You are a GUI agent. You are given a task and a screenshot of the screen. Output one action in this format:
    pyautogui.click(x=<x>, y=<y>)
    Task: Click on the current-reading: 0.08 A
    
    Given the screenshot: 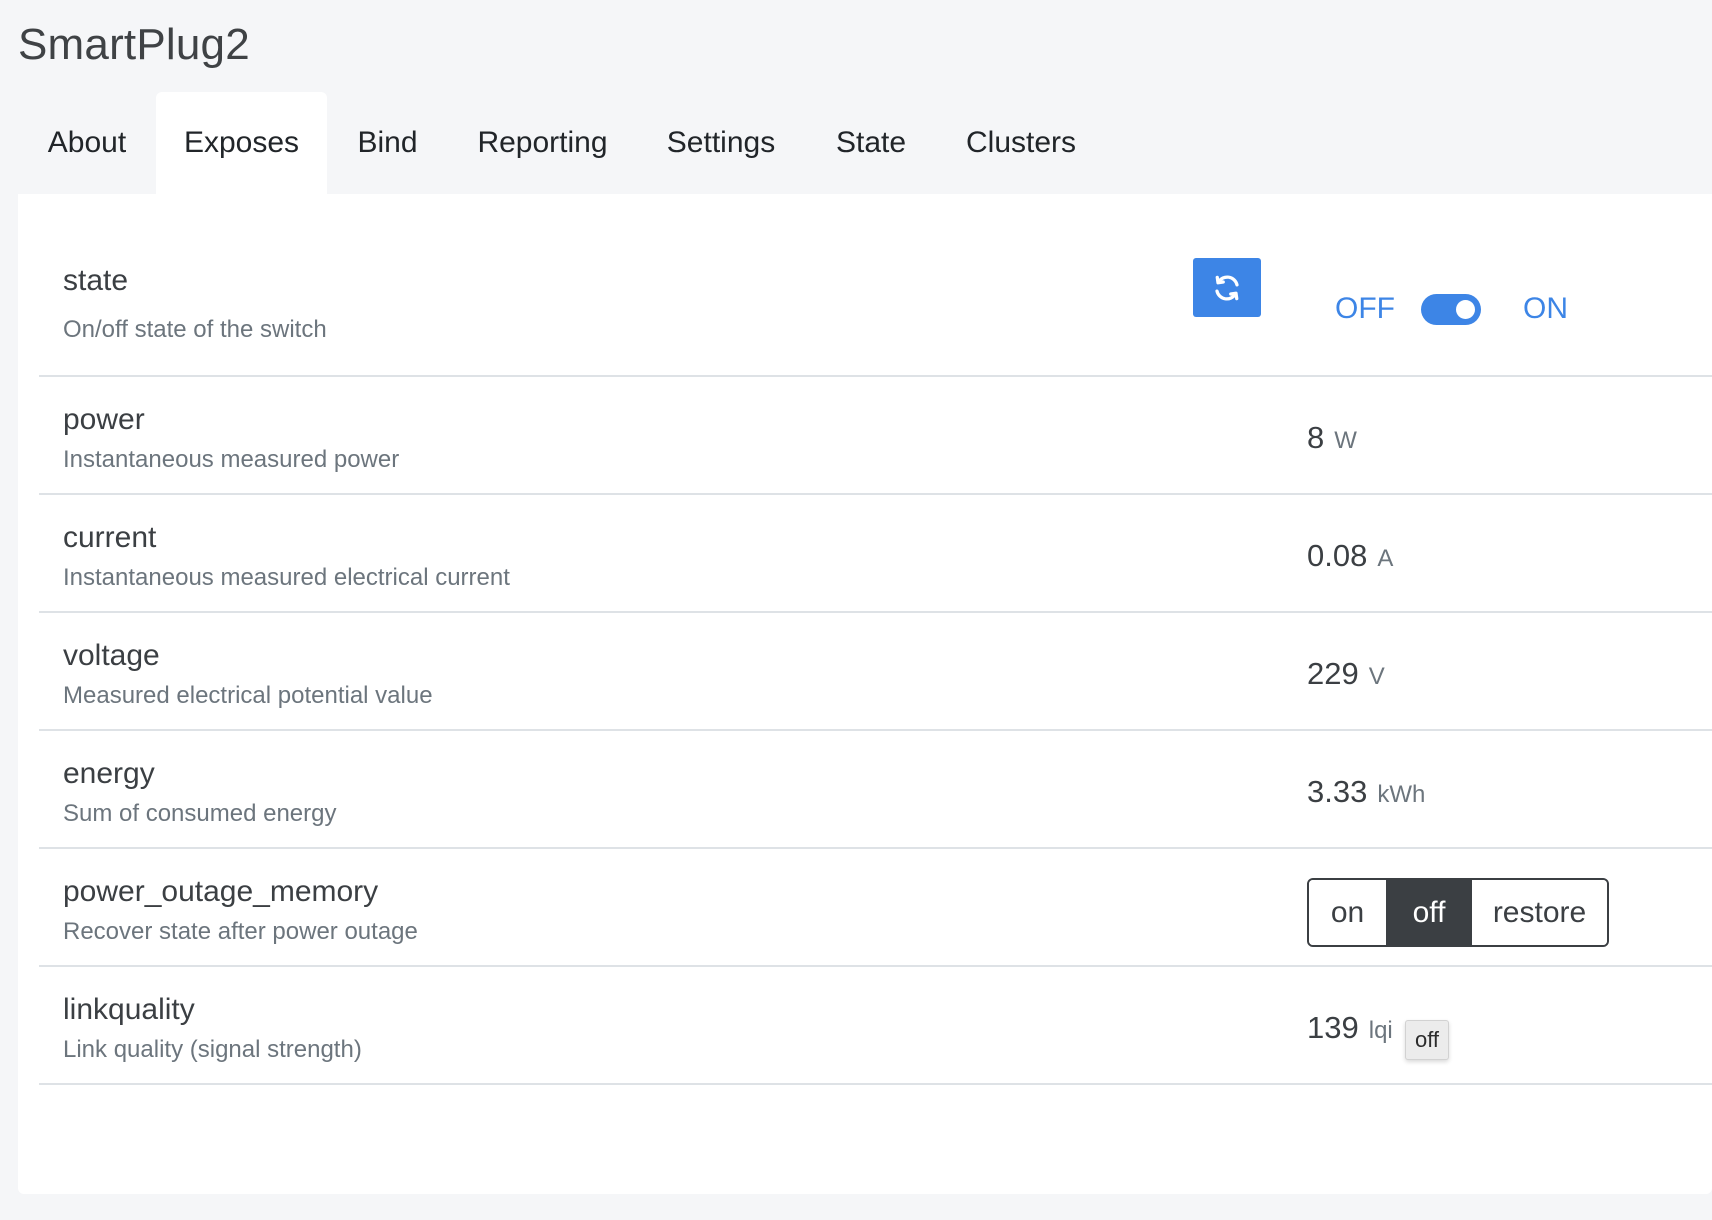 What is the action you would take?
    pyautogui.click(x=1350, y=556)
    